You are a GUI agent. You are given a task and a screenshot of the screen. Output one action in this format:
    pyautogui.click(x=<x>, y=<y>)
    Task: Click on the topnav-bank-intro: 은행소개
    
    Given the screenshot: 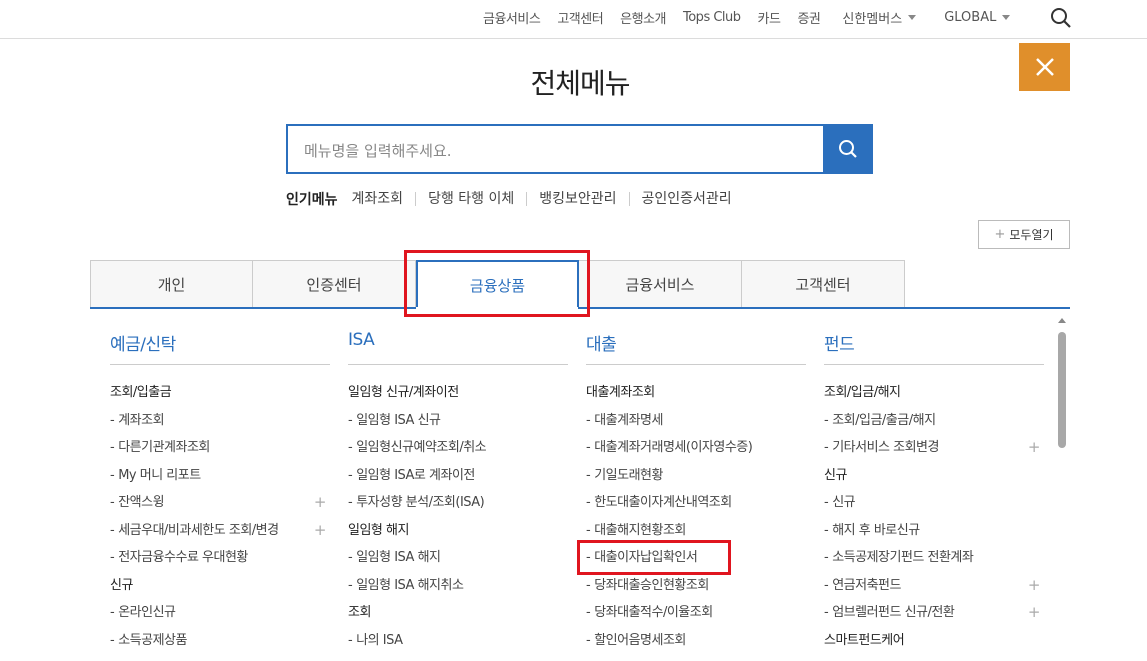 What is the action you would take?
    pyautogui.click(x=643, y=17)
    